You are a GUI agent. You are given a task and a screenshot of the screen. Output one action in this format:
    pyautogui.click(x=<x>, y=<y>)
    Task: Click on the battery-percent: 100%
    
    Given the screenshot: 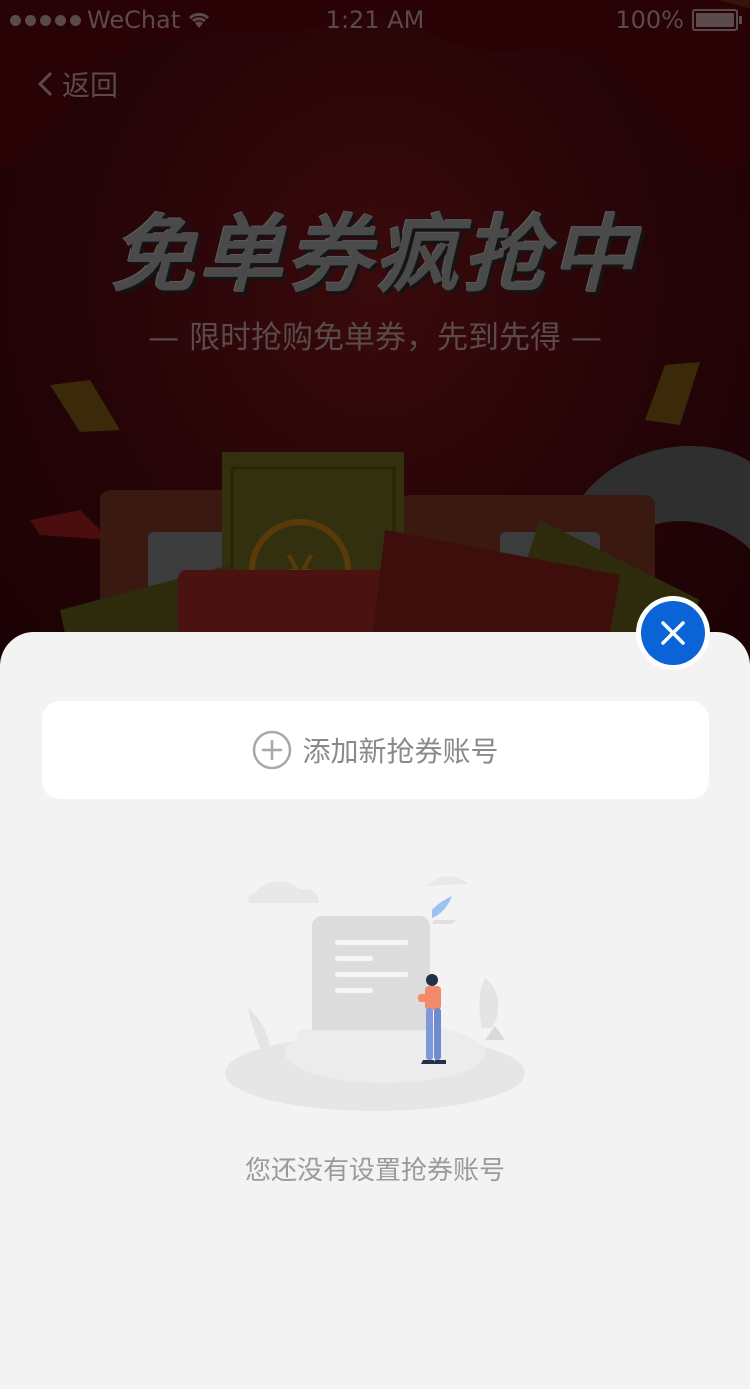 What is the action you would take?
    pyautogui.click(x=649, y=20)
    